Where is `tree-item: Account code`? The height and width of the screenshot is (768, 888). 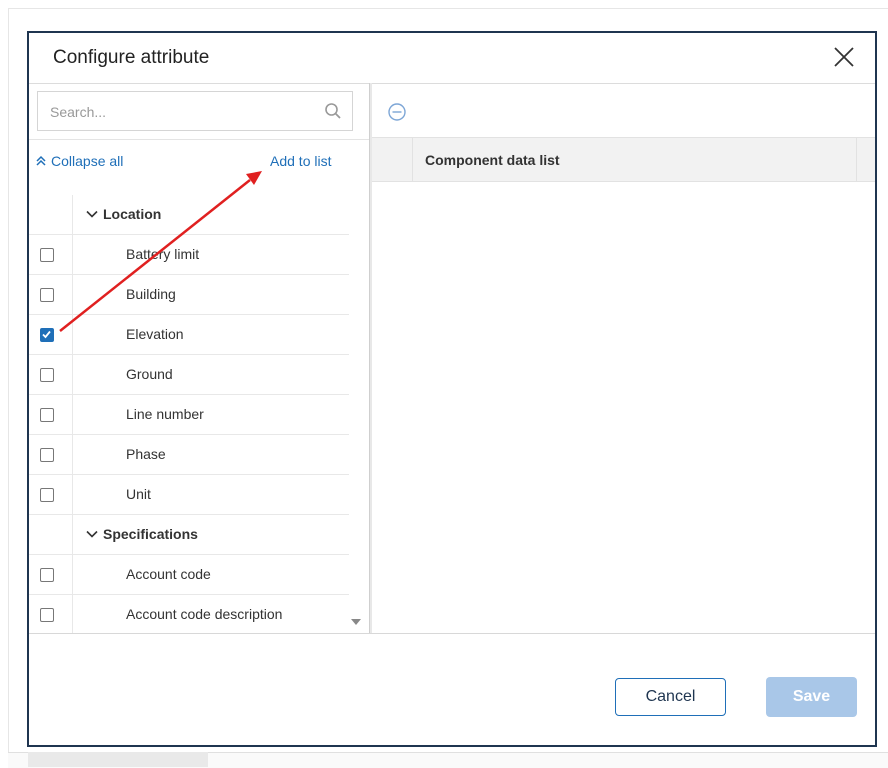 tree-item: Account code is located at coordinates (189, 575).